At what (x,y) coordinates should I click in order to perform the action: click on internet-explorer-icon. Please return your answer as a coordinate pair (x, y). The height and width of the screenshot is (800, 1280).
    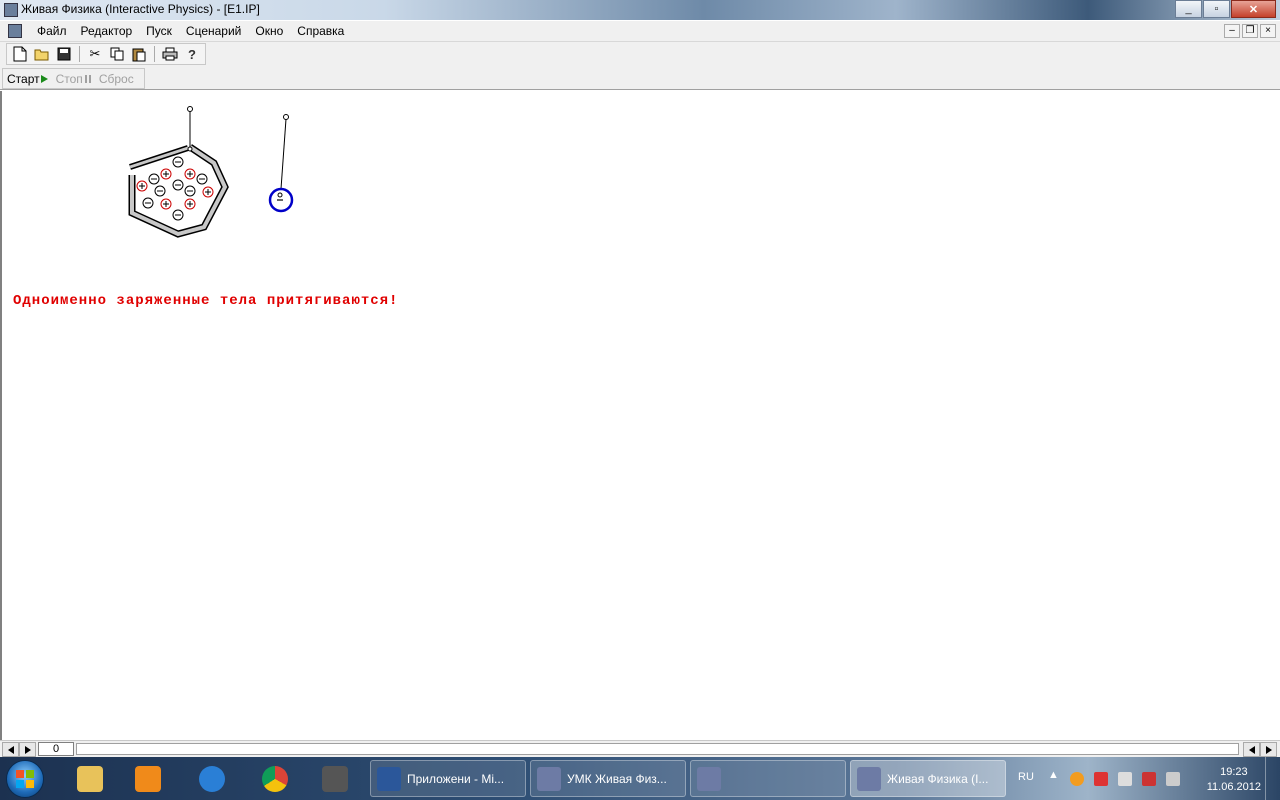
    Looking at the image, I should click on (212, 778).